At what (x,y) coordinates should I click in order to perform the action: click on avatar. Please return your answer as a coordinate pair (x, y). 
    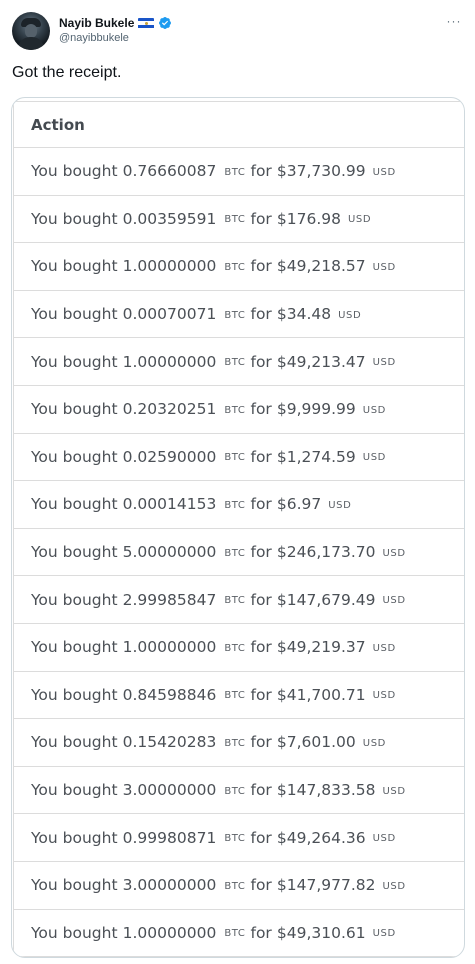
    Looking at the image, I should click on (31, 31).